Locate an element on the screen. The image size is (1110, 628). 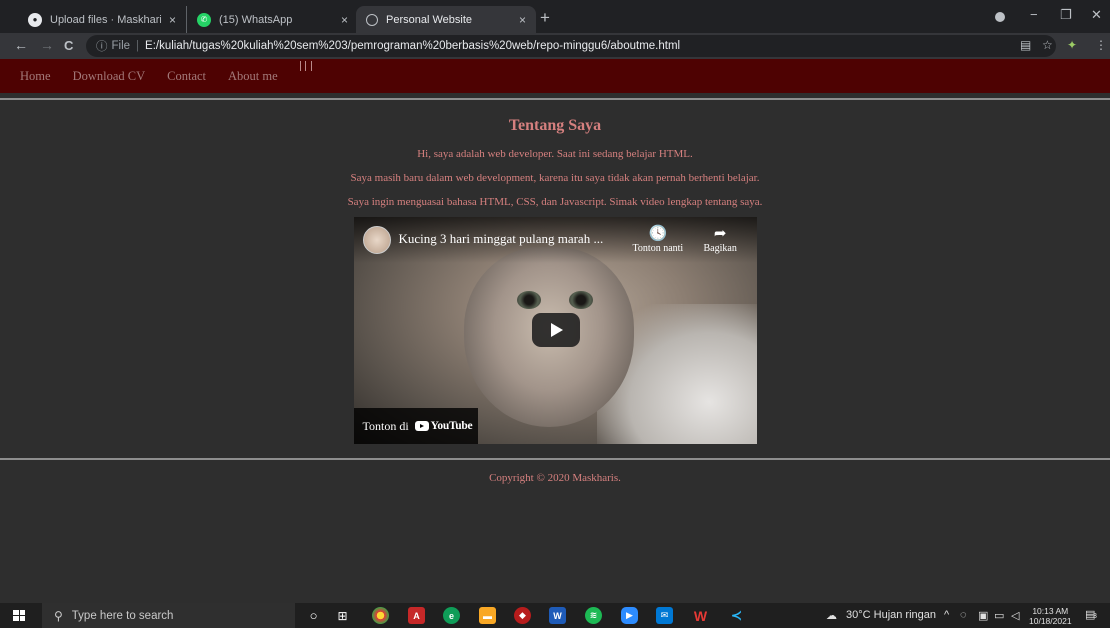
tab-personal-website: Personal Website × is located at coordinates (446, 19).